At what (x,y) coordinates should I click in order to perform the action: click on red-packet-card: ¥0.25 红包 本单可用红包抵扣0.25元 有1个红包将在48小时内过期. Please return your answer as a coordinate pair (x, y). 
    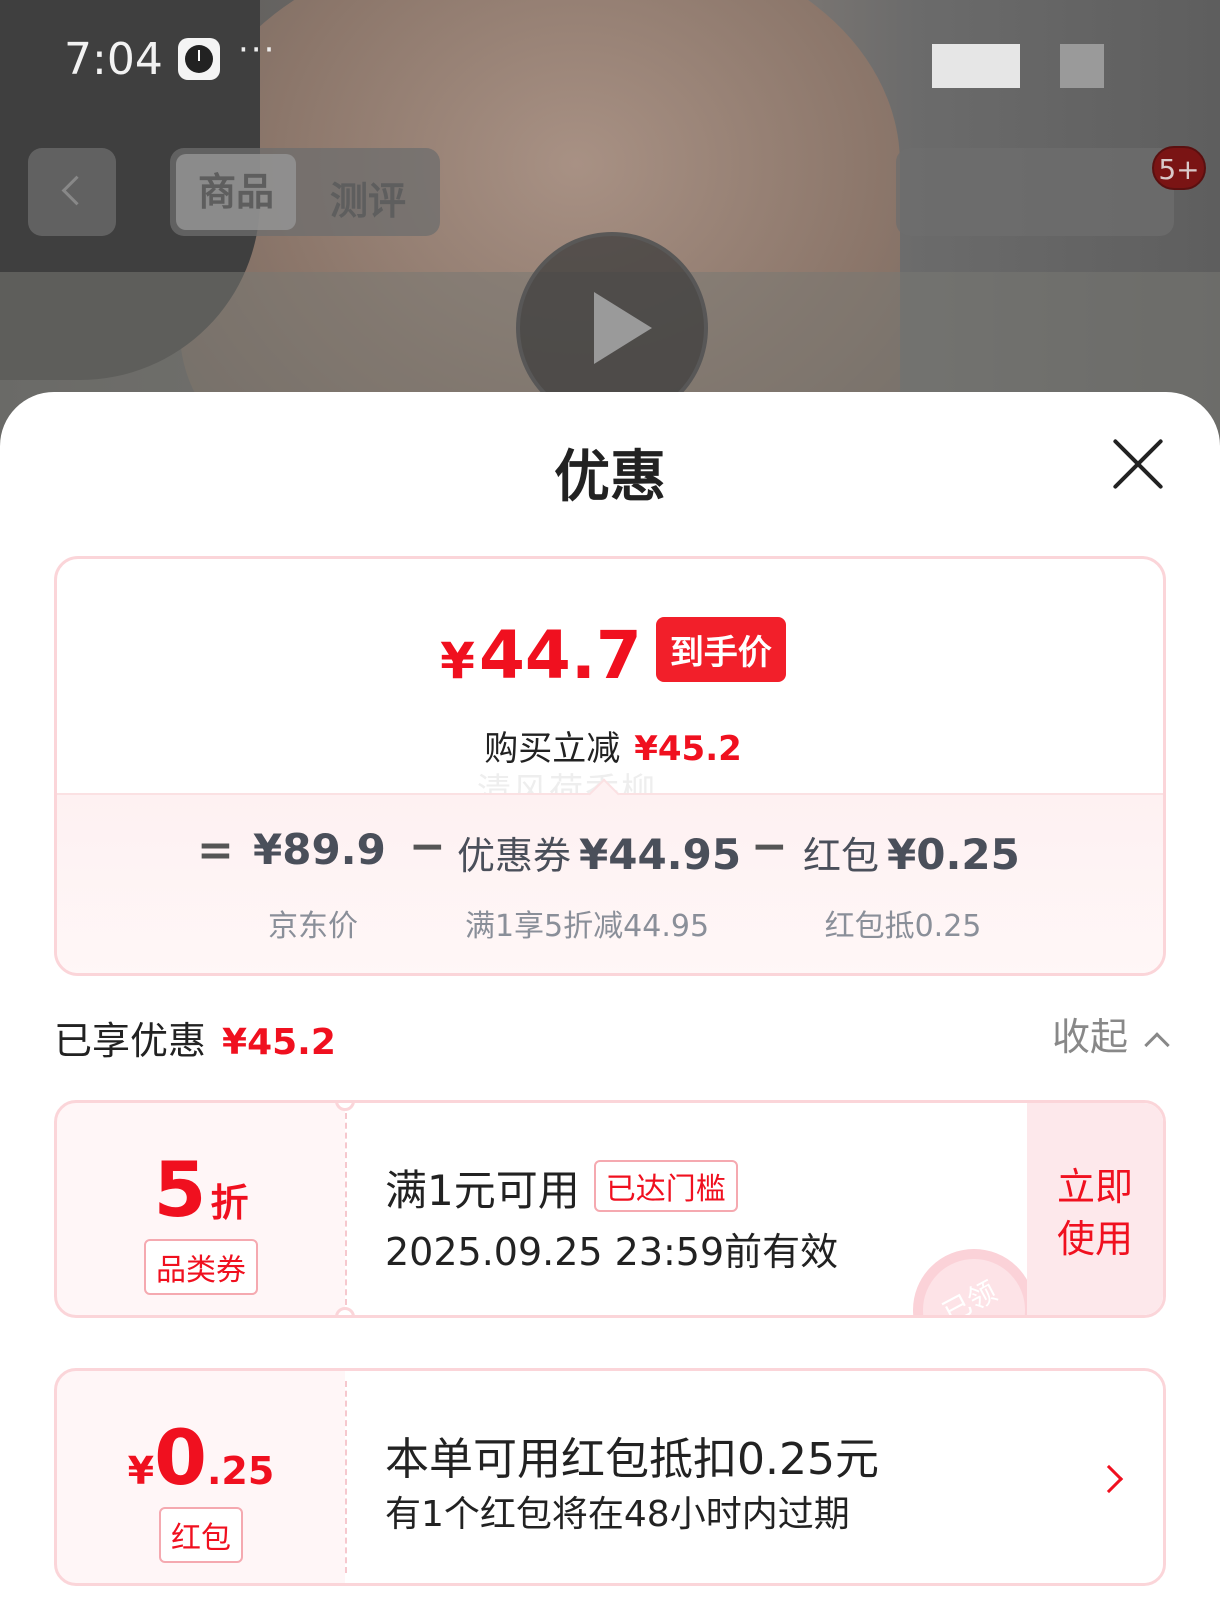
    Looking at the image, I should click on (610, 1477).